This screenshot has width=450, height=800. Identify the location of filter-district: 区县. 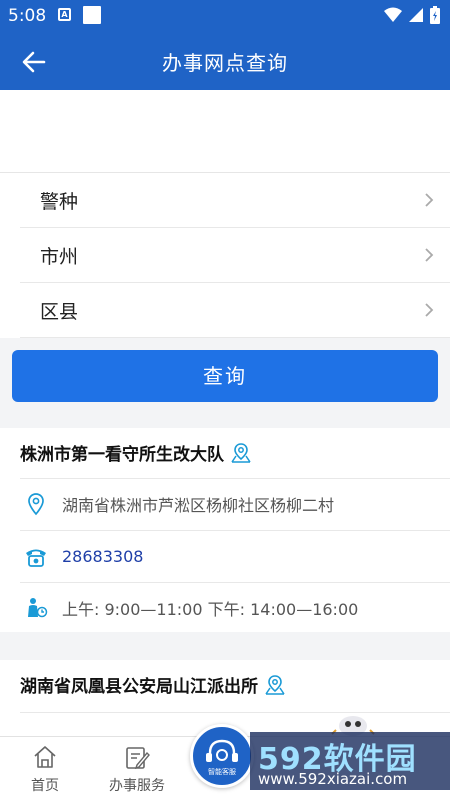
(235, 310).